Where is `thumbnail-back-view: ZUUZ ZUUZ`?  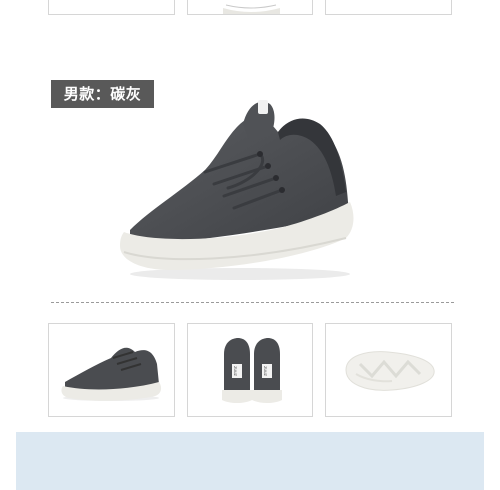
thumbnail-back-view: ZUUZ ZUUZ is located at coordinates (250, 370).